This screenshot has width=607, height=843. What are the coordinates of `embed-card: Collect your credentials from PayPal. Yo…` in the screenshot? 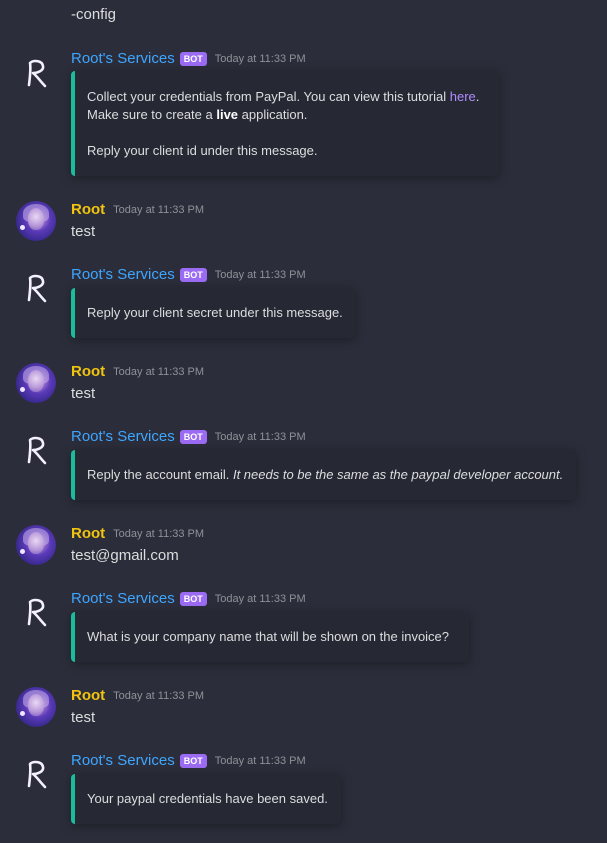 It's located at (285, 123).